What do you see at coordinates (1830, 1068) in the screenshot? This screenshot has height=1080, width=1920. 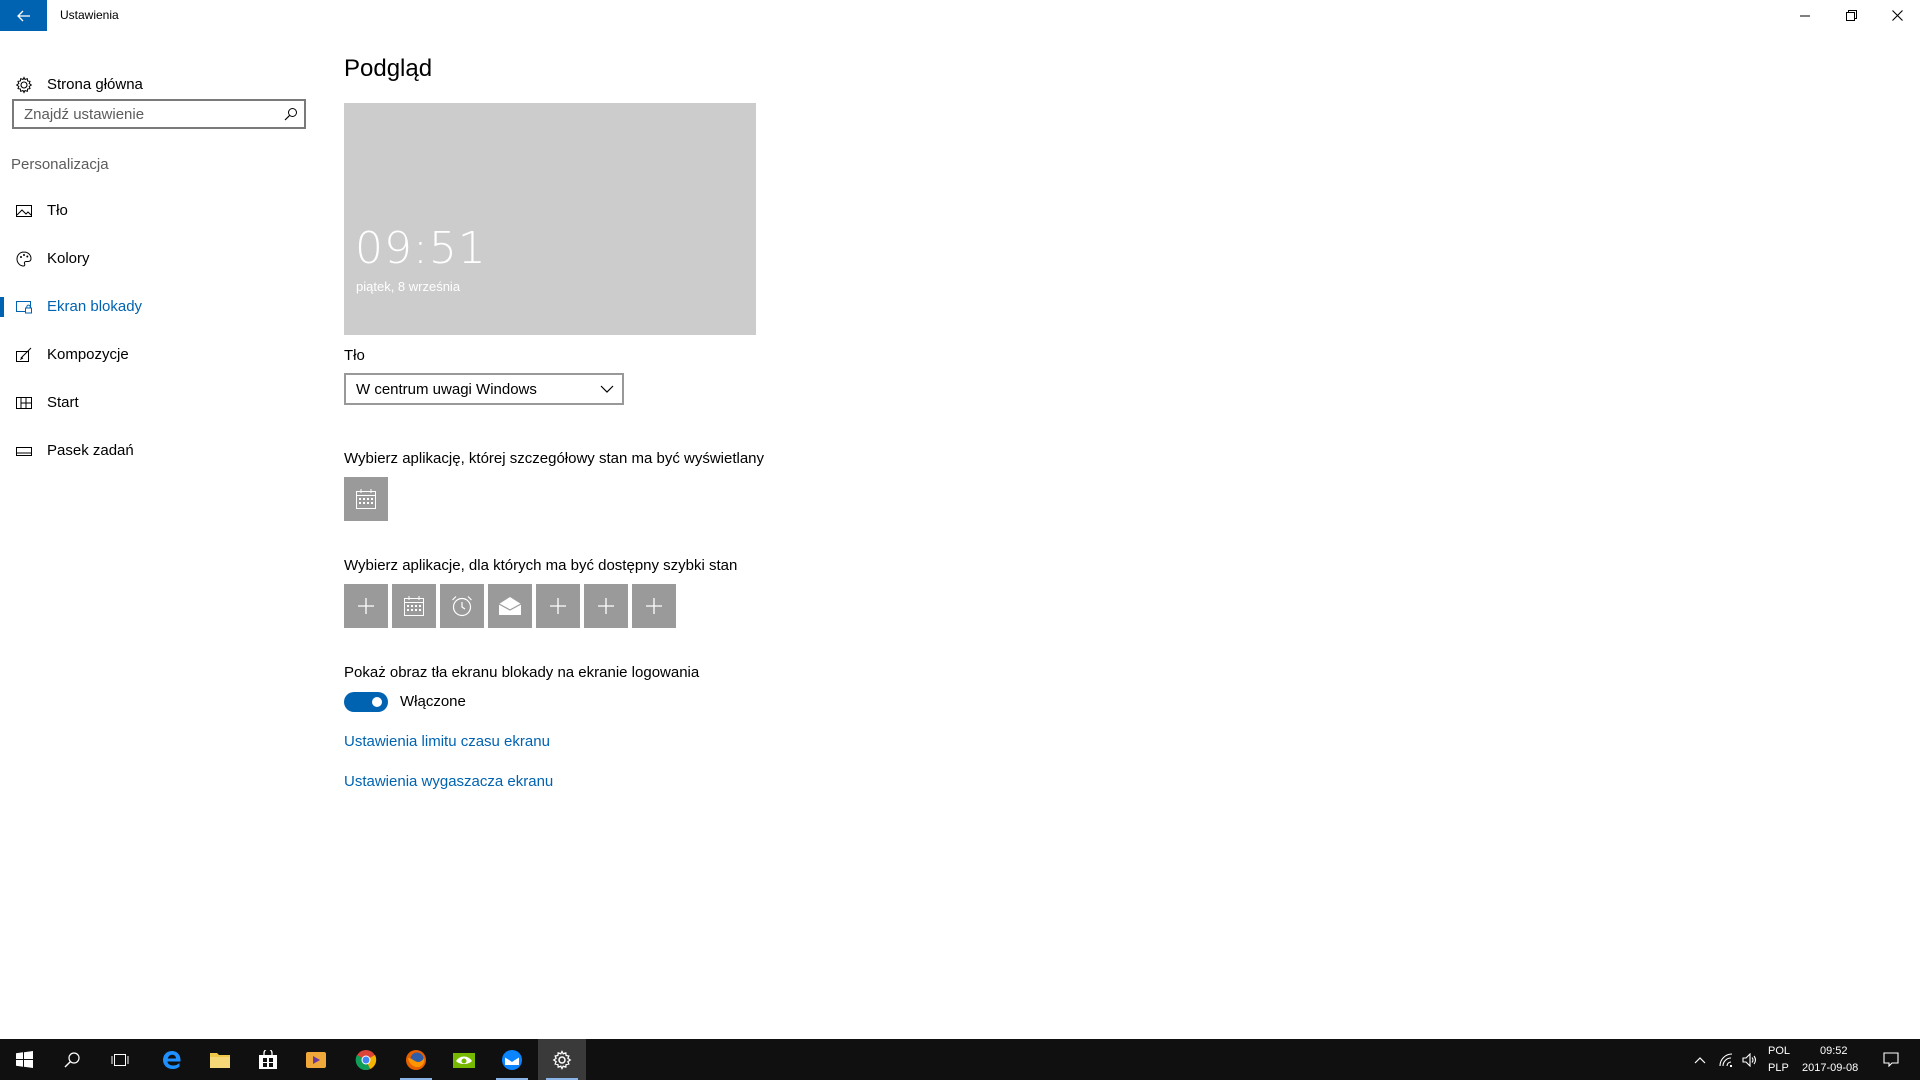 I see `clock-date: 2017-09-08` at bounding box center [1830, 1068].